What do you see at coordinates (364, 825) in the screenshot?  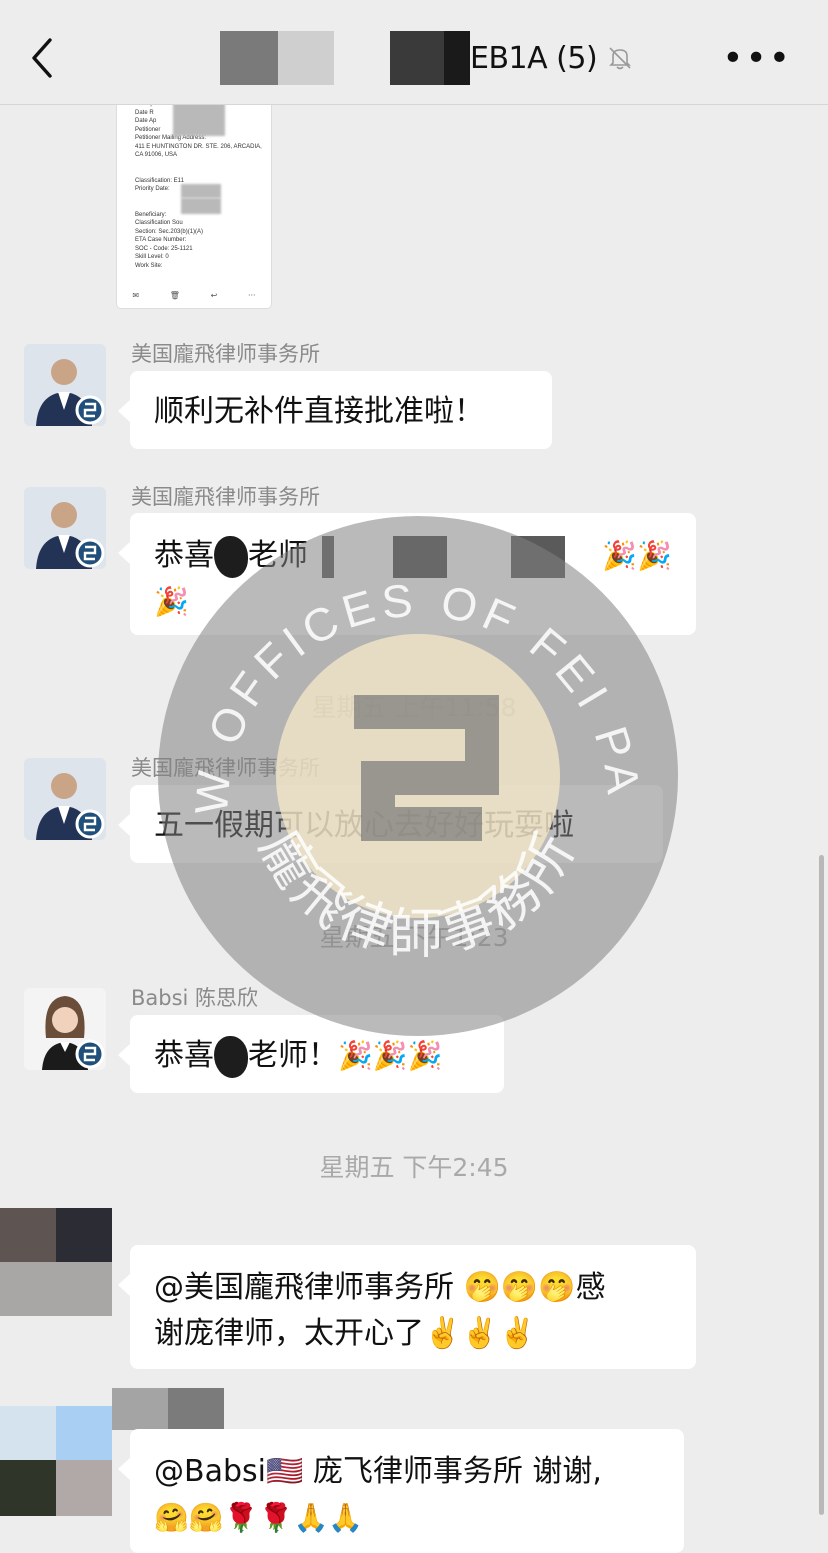 I see `message-text: 五一假期可以放心去好好玩耍啦` at bounding box center [364, 825].